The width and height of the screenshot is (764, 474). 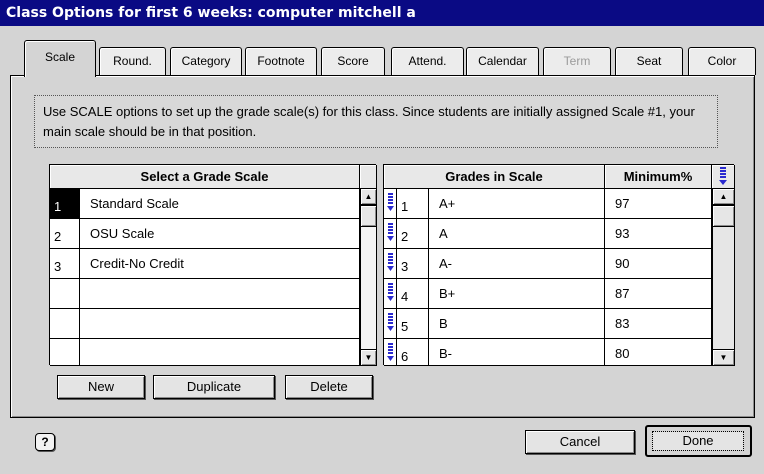 I want to click on grade-row-number: 6, so click(x=413, y=352).